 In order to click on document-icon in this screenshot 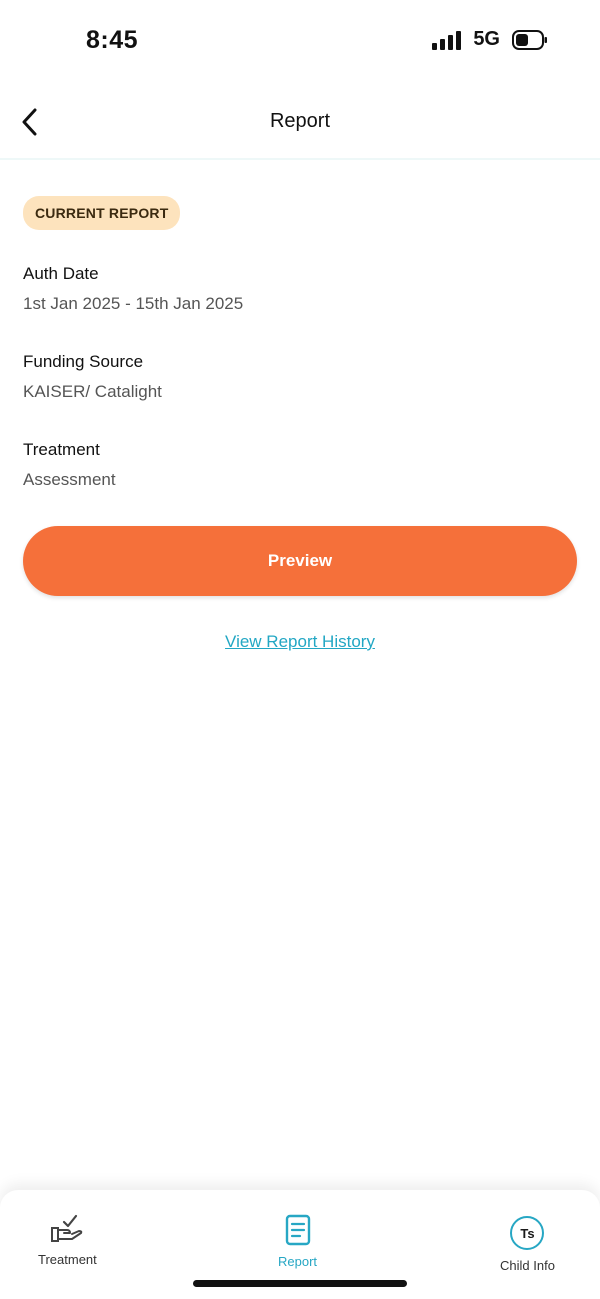, I will do `click(297, 1230)`.